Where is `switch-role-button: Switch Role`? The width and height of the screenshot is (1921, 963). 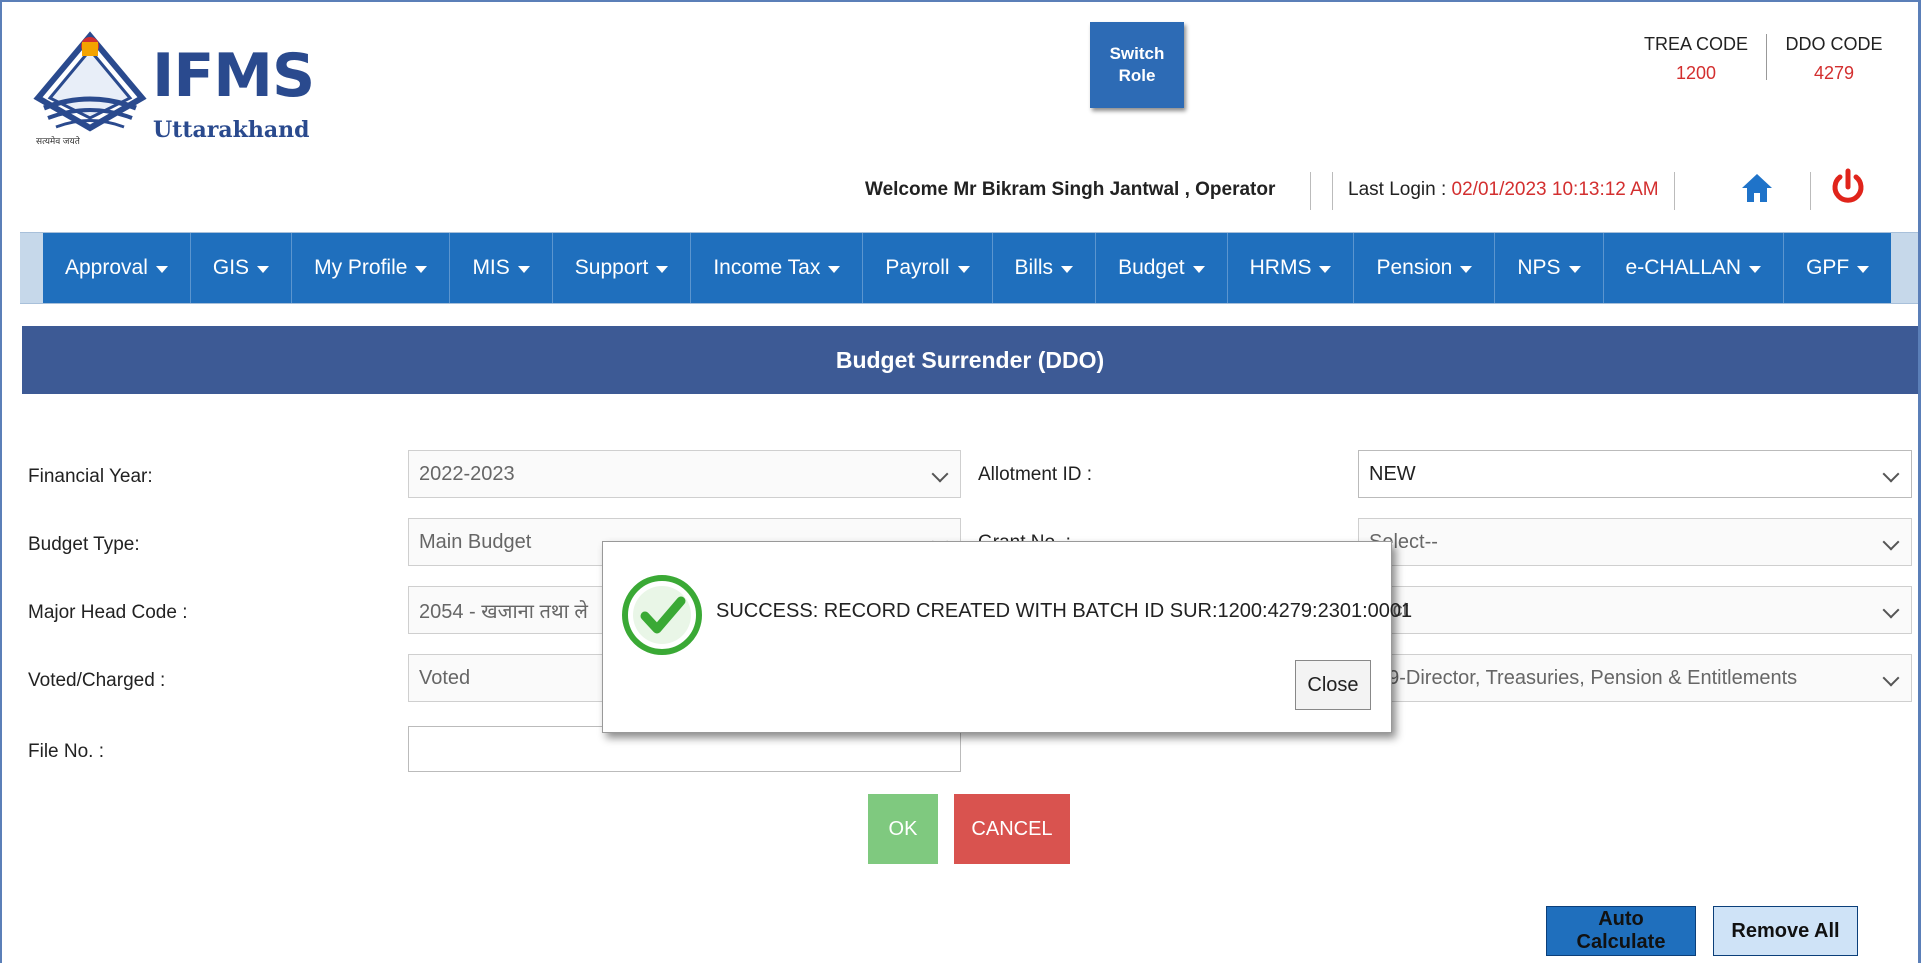
switch-role-button: Switch Role is located at coordinates (1137, 65).